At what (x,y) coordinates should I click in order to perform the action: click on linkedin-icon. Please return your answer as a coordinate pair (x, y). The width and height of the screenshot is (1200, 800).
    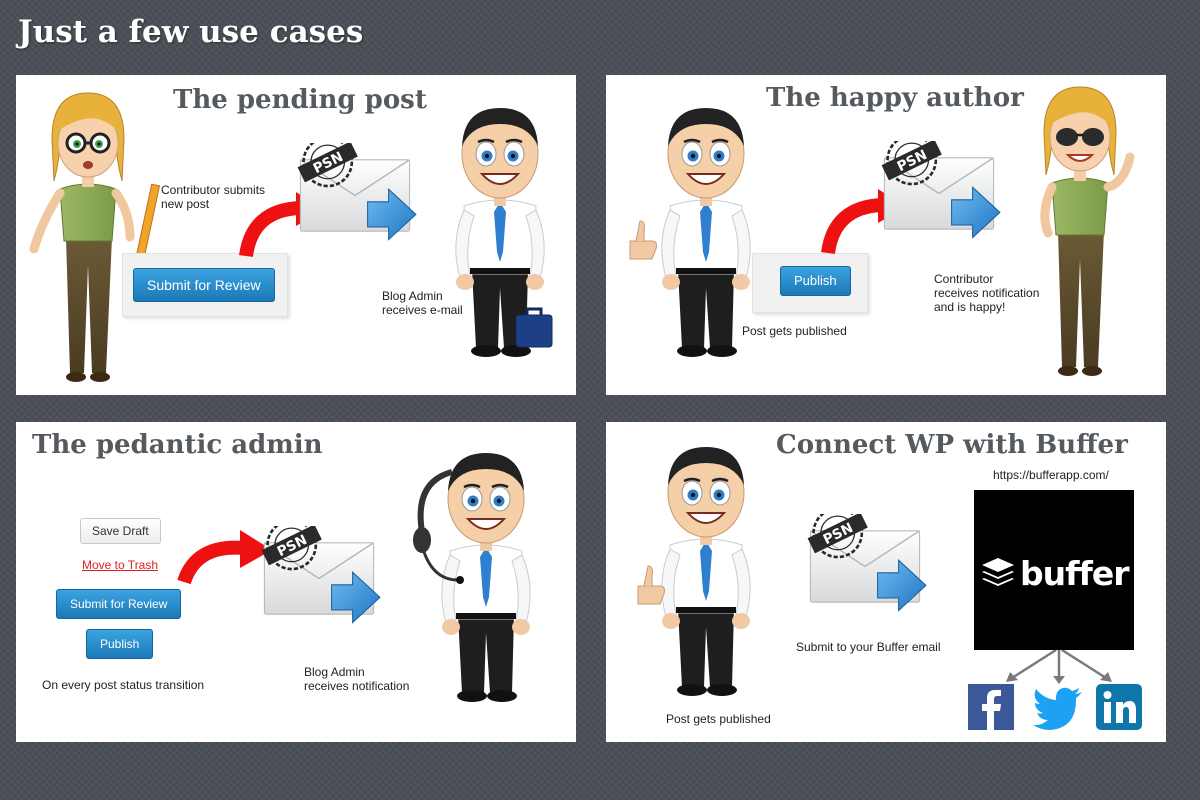
    Looking at the image, I should click on (1119, 707).